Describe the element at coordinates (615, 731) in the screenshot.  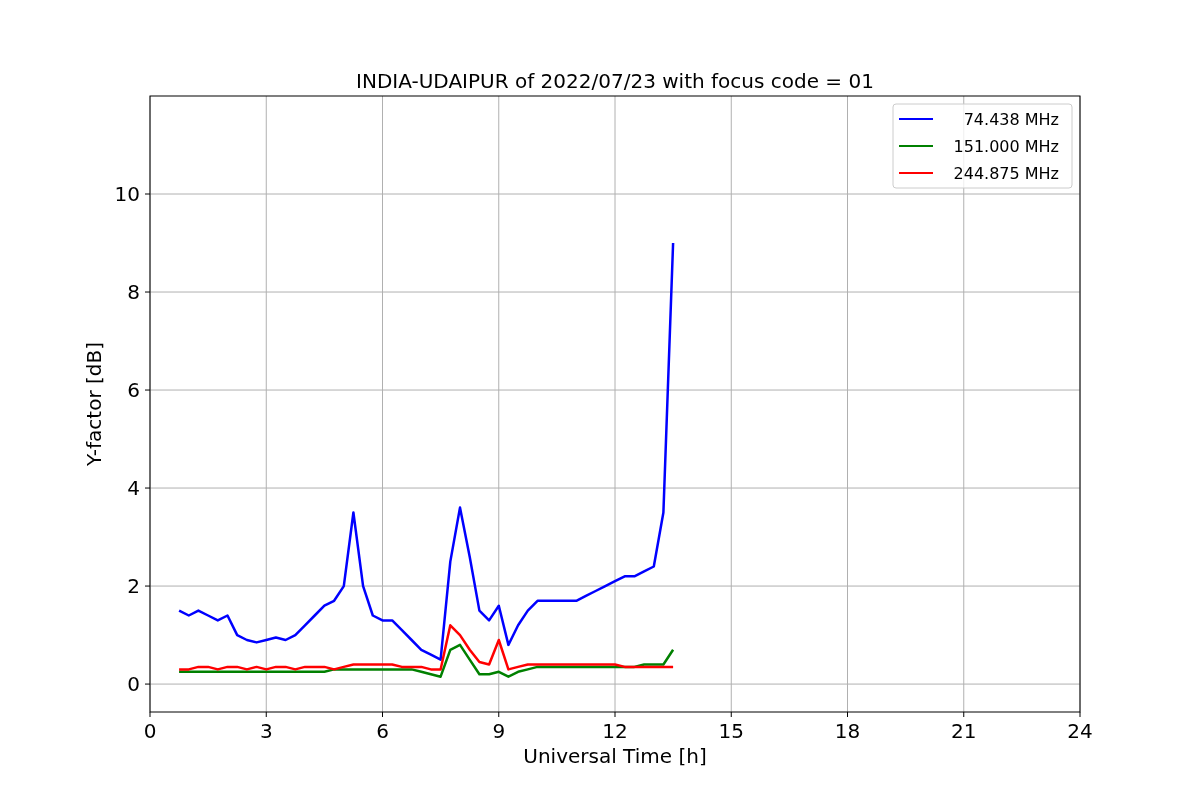
I see `tick-label: 12` at that location.